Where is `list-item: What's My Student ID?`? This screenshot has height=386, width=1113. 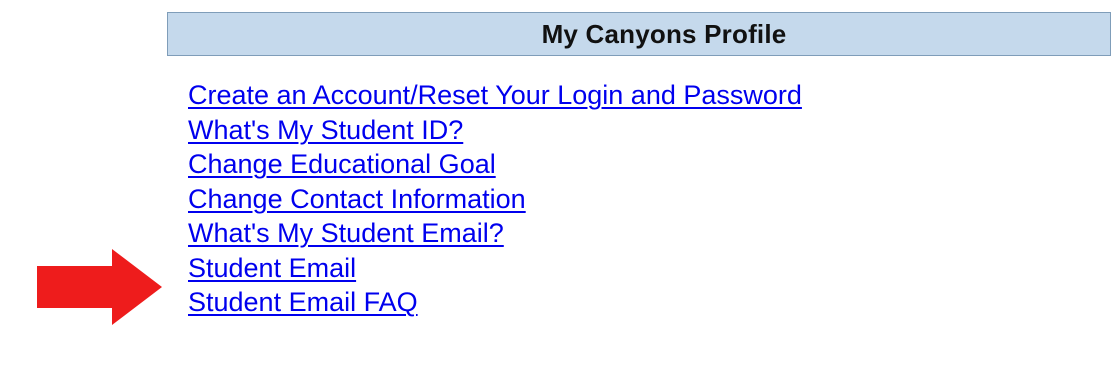
list-item: What's My Student ID? is located at coordinates (495, 130).